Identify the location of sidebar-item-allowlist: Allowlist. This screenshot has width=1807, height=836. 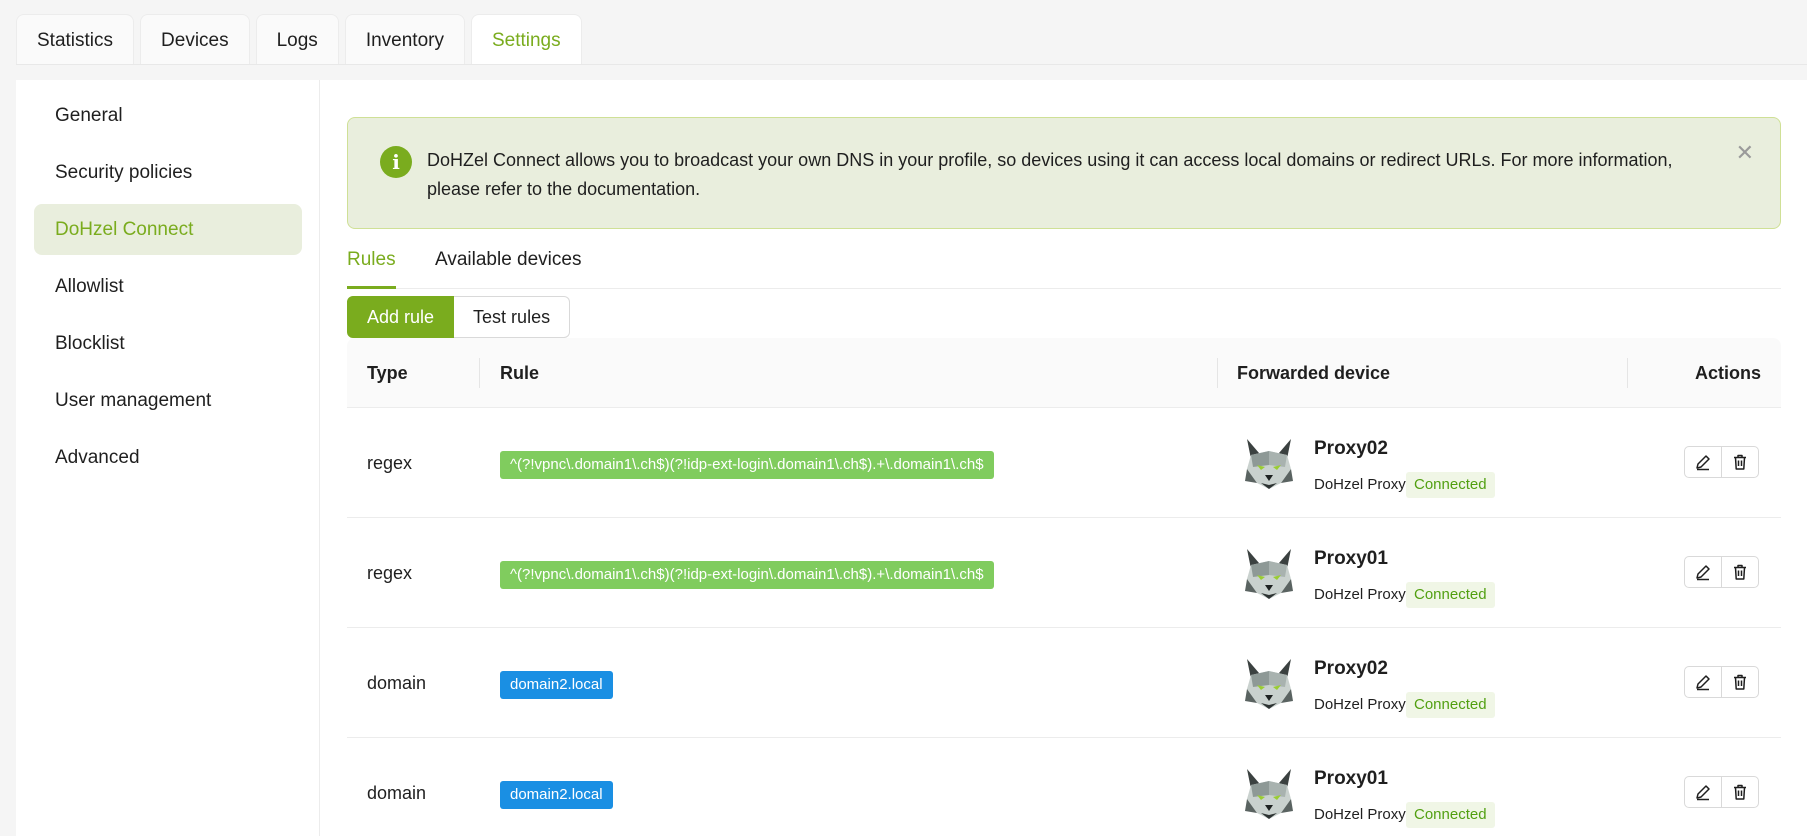
(168, 286).